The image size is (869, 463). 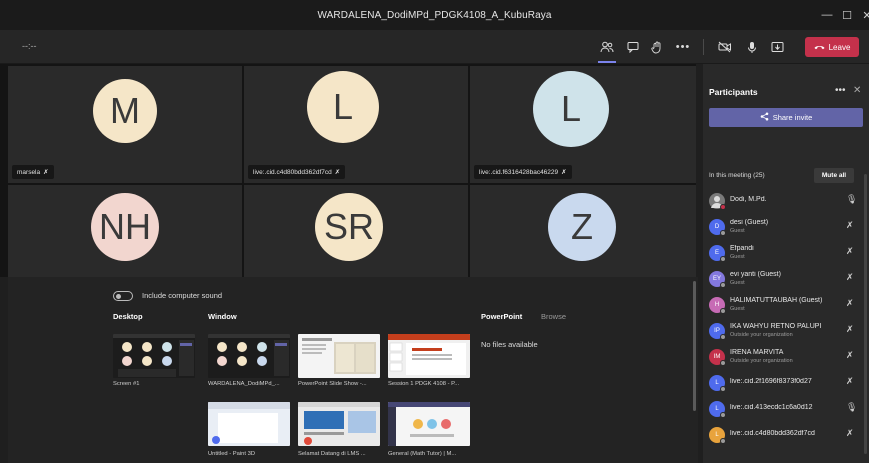 I want to click on participant-row: Dodi, M.Pd. 🎙, so click(x=786, y=201).